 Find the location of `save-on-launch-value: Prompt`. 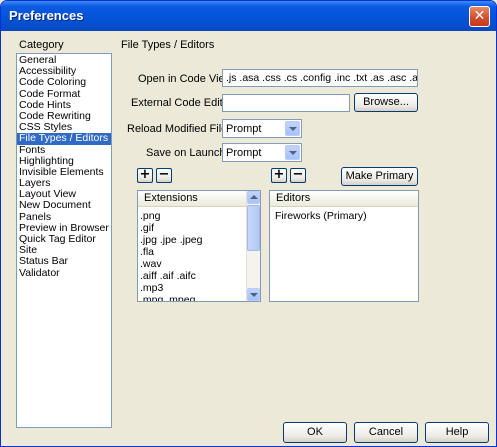

save-on-launch-value: Prompt is located at coordinates (244, 153).